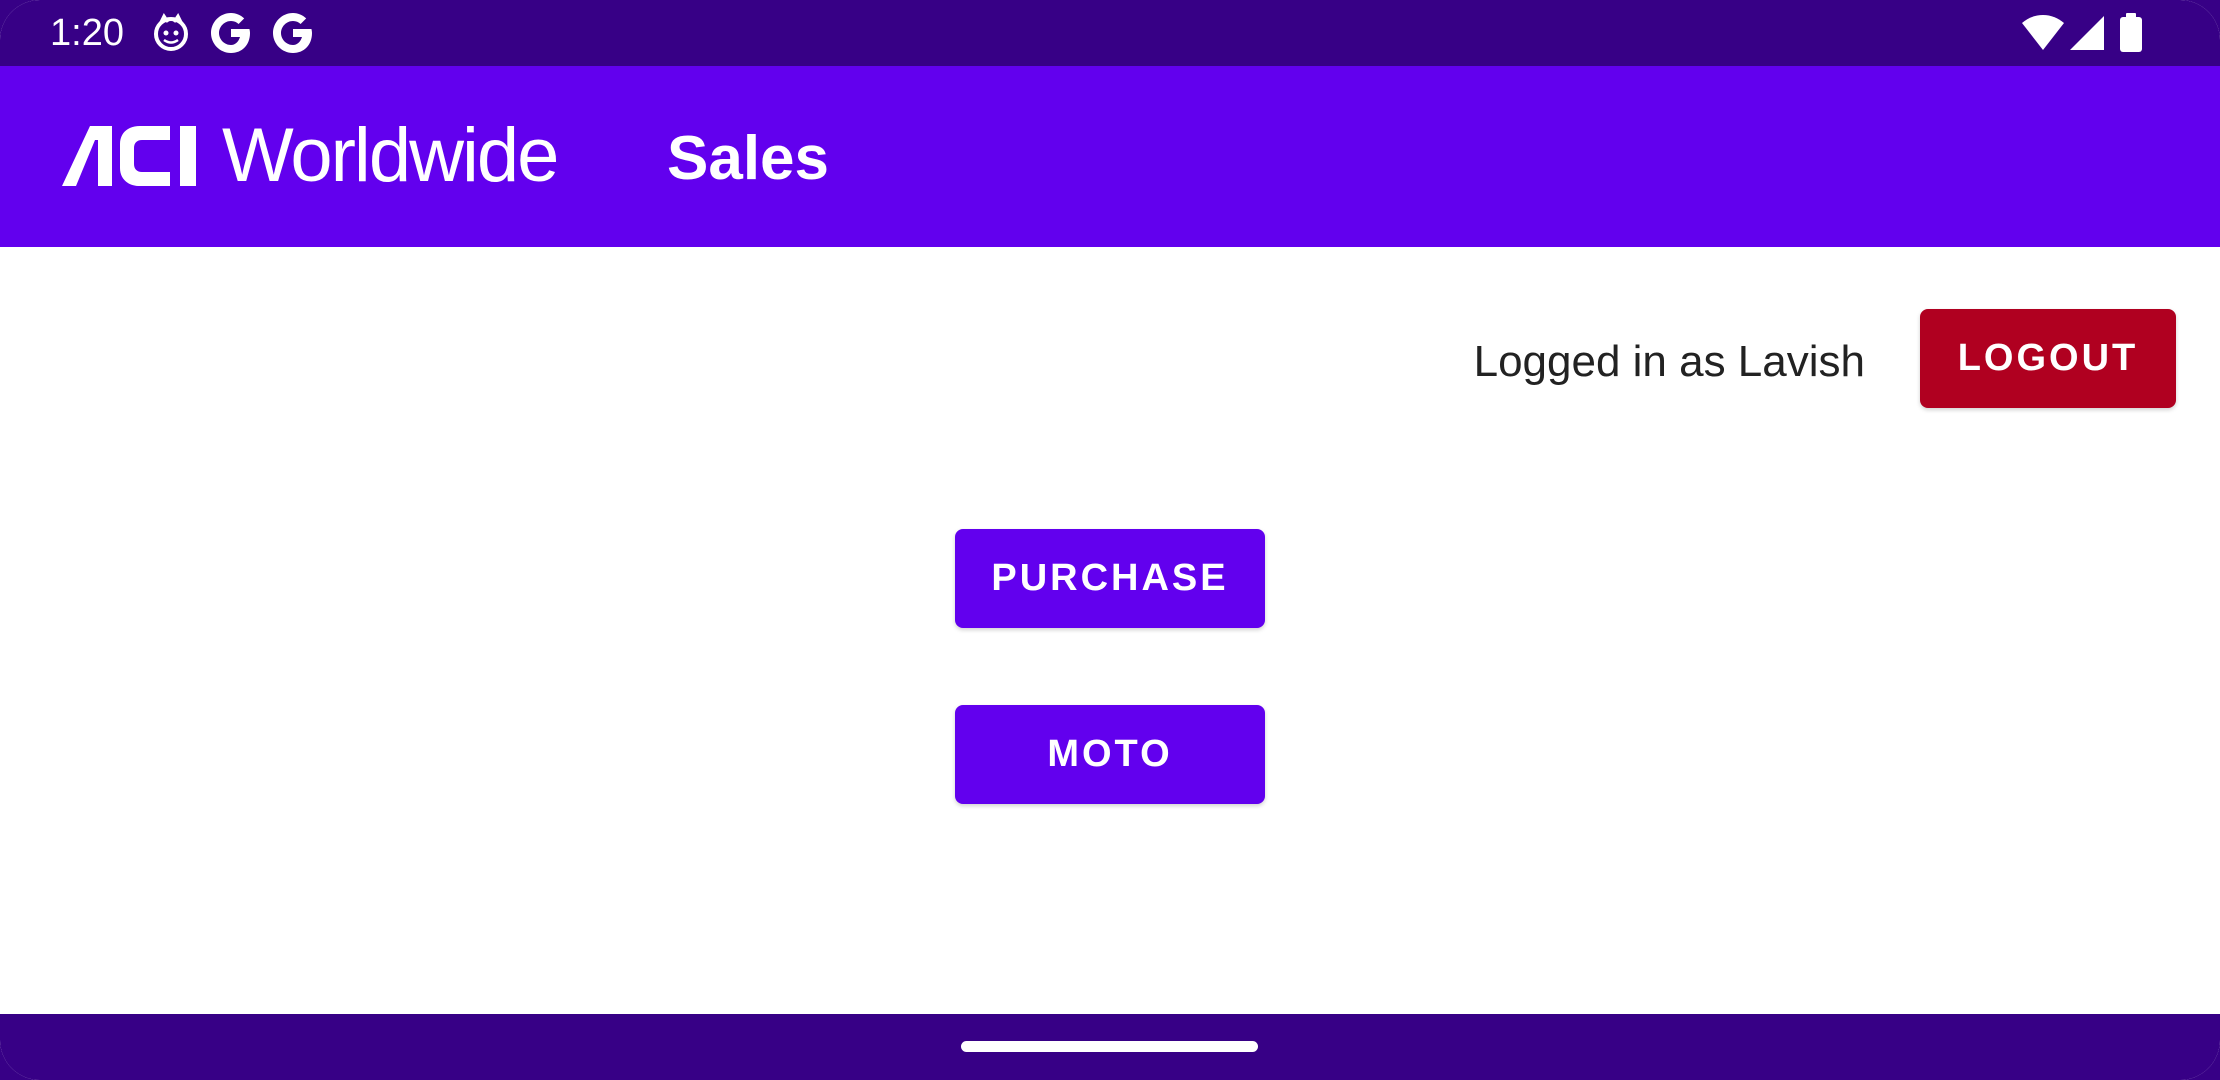 The image size is (2220, 1080). I want to click on logout-button: LOGOUT, so click(2048, 358).